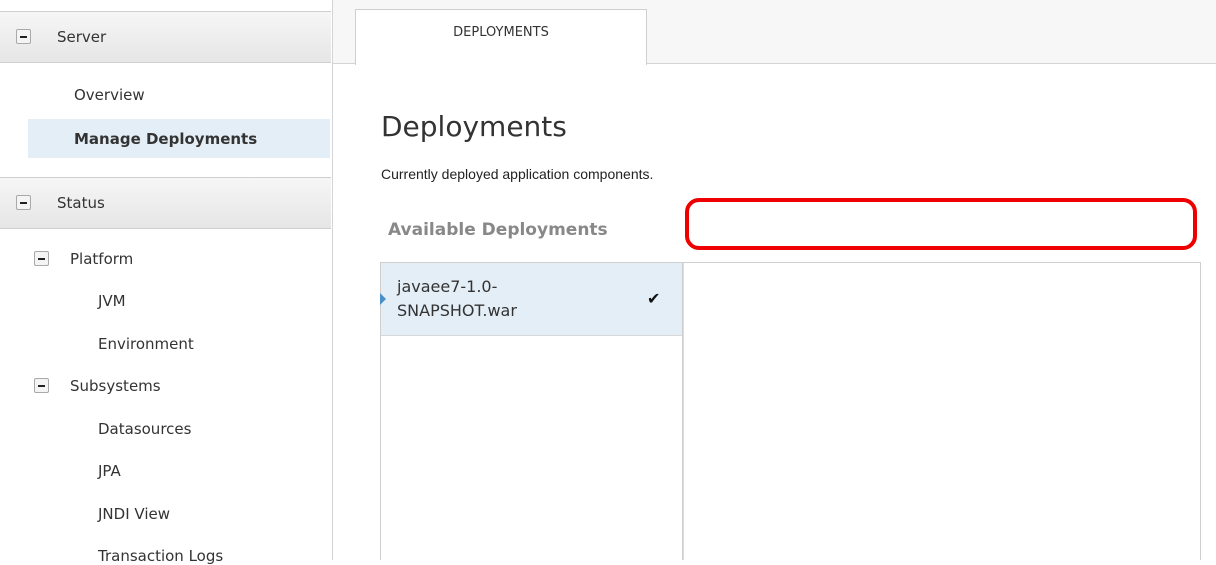 This screenshot has width=1216, height=565. I want to click on subsystems-collapse-icon, so click(41, 385).